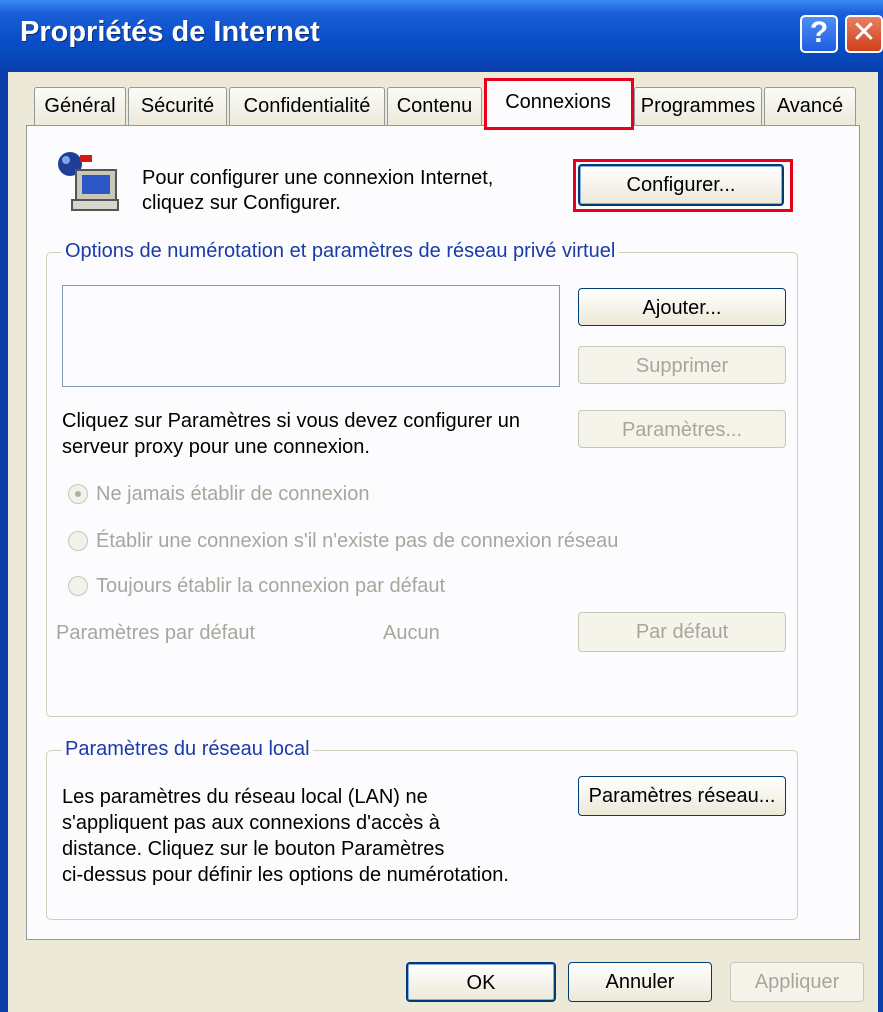  What do you see at coordinates (216, 447) in the screenshot?
I see `proxy-text-line2: serveur proxy pour une connexion.` at bounding box center [216, 447].